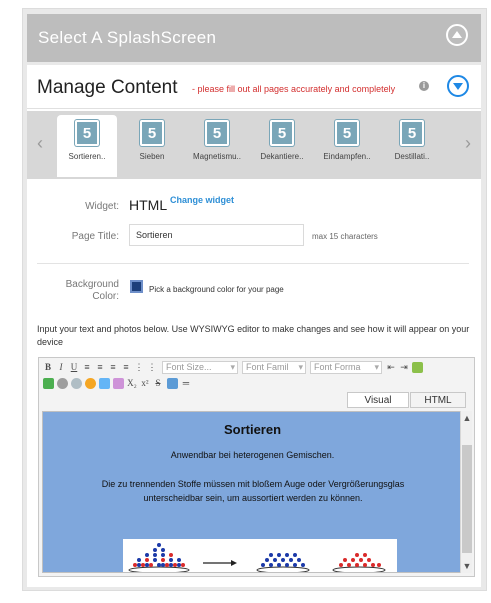 The height and width of the screenshot is (603, 491). I want to click on text-color-icon, so click(172, 383).